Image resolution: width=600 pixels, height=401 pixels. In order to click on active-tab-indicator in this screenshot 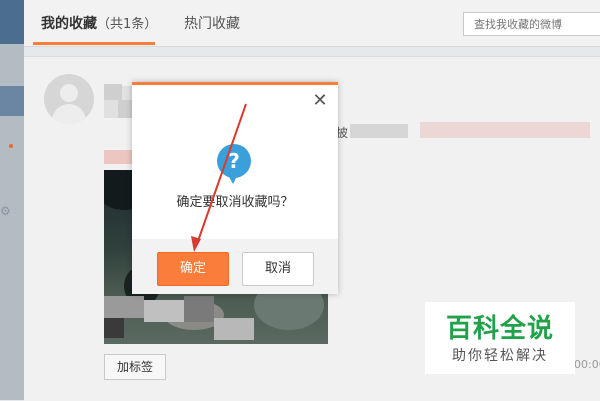, I will do `click(94, 43)`.